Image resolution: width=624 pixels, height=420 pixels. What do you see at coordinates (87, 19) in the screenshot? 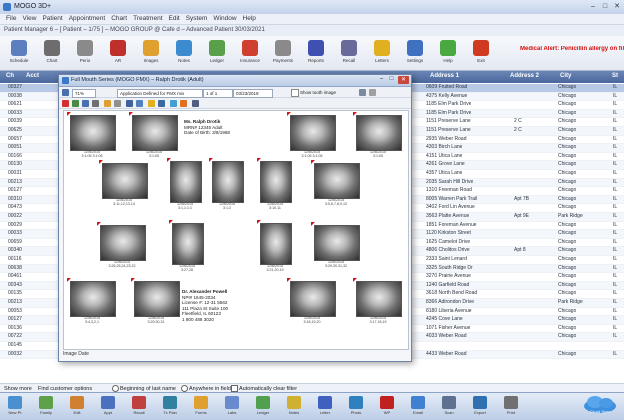
I see `menu-appointment: Appointment` at bounding box center [87, 19].